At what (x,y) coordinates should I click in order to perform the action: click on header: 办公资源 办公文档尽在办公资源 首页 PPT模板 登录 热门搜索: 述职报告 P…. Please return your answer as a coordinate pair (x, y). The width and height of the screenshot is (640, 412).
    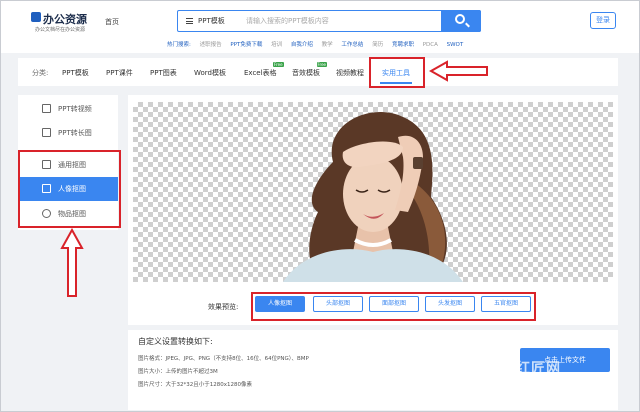
    Looking at the image, I should click on (320, 27).